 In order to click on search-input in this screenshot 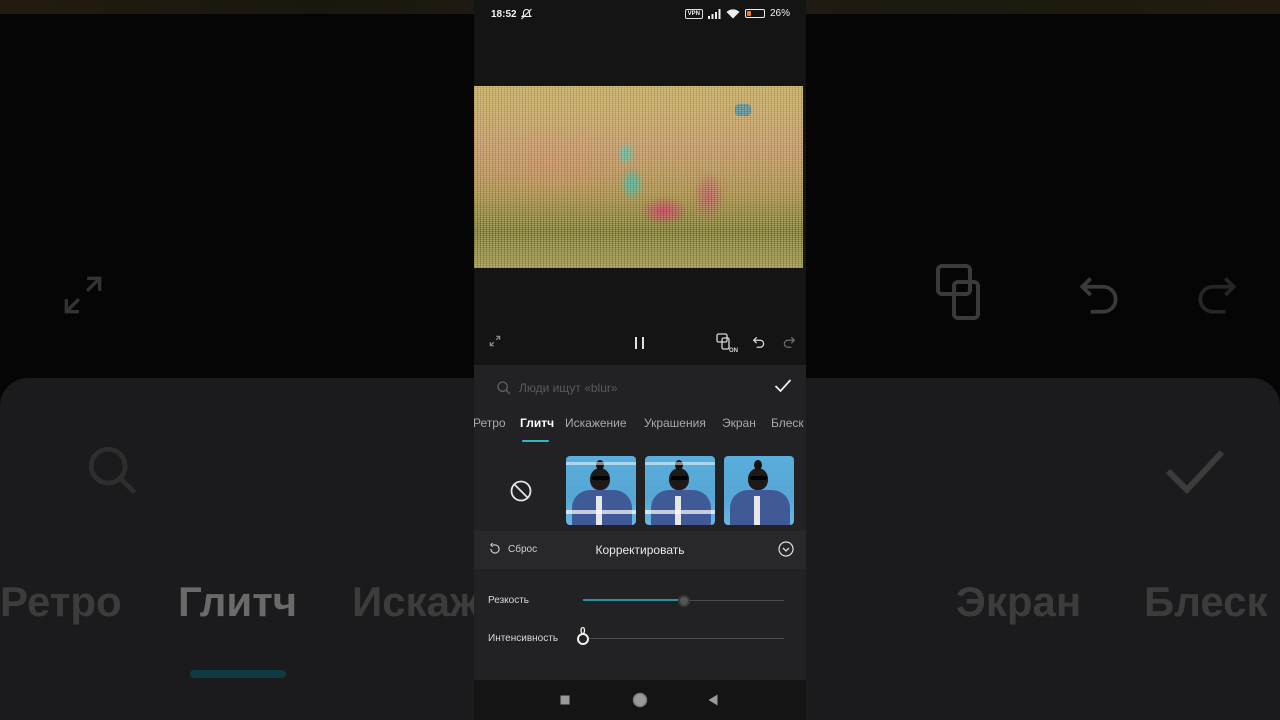, I will do `click(619, 388)`.